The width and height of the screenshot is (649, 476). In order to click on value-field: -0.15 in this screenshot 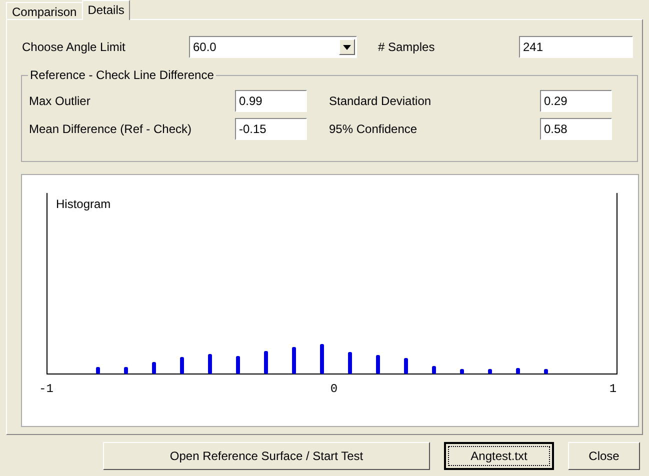, I will do `click(271, 129)`.